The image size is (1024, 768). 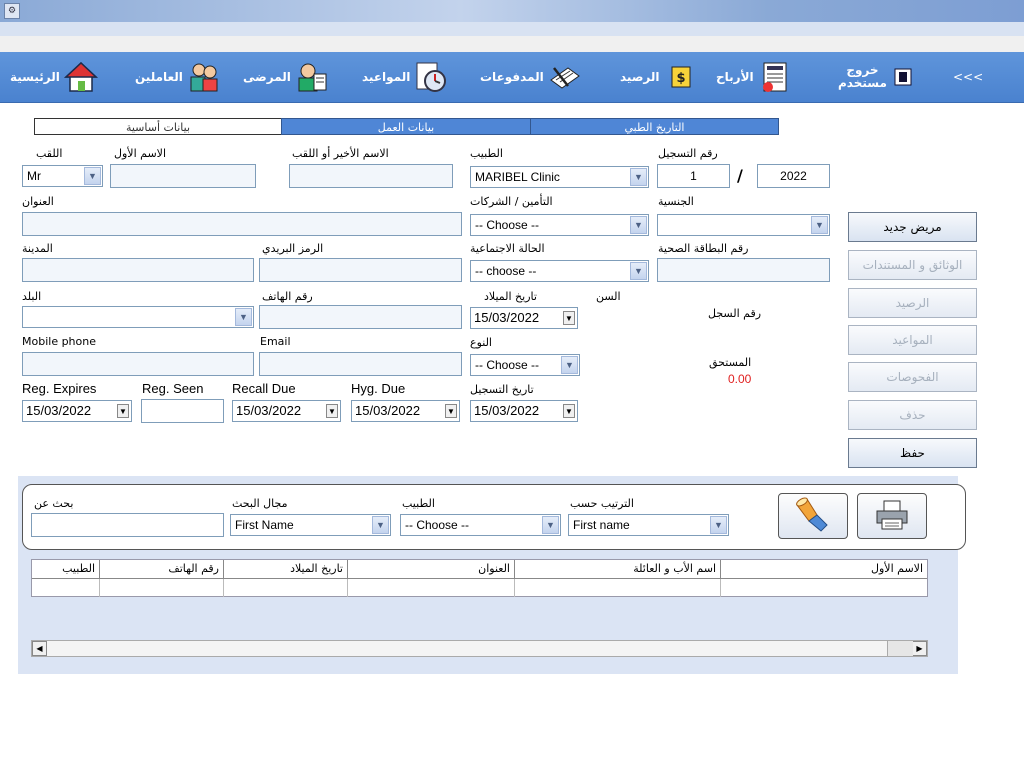 What do you see at coordinates (703, 248) in the screenshot?
I see `health-card-label: رقم البطاقة الصحية` at bounding box center [703, 248].